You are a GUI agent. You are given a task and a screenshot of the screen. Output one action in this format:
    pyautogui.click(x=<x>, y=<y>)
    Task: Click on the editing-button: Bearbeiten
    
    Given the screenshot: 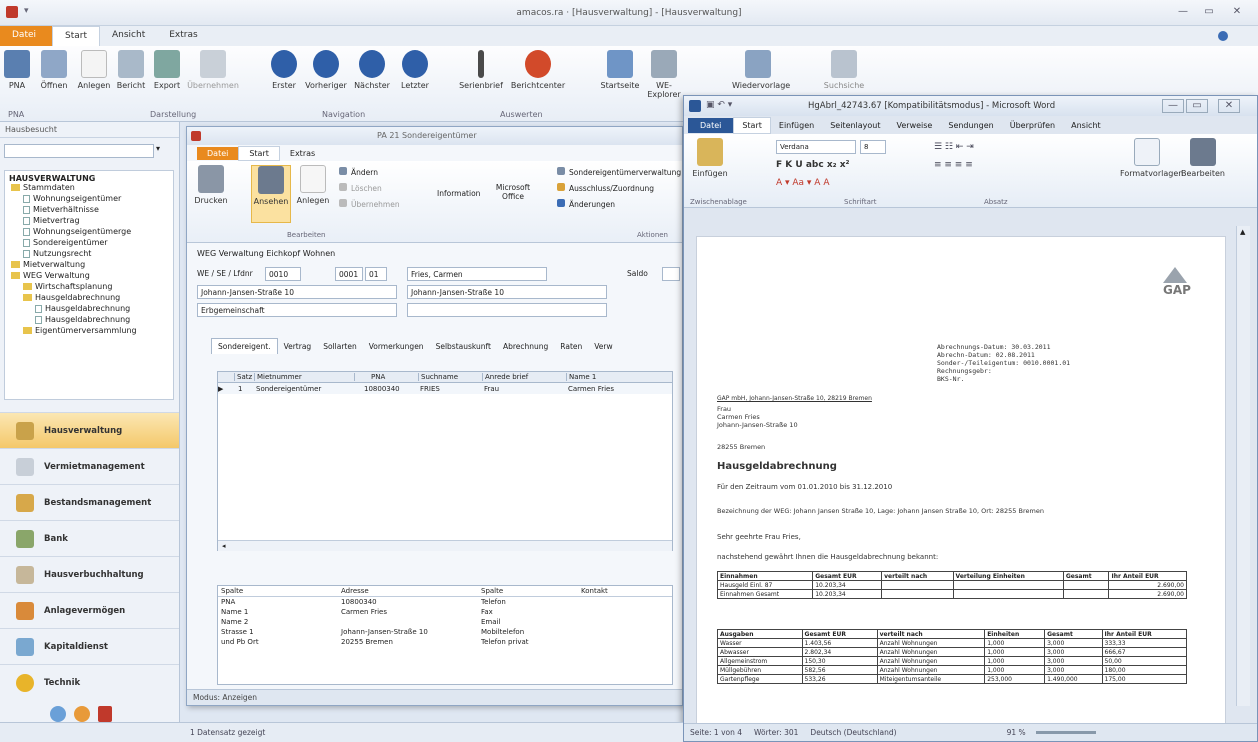 What is the action you would take?
    pyautogui.click(x=1203, y=158)
    